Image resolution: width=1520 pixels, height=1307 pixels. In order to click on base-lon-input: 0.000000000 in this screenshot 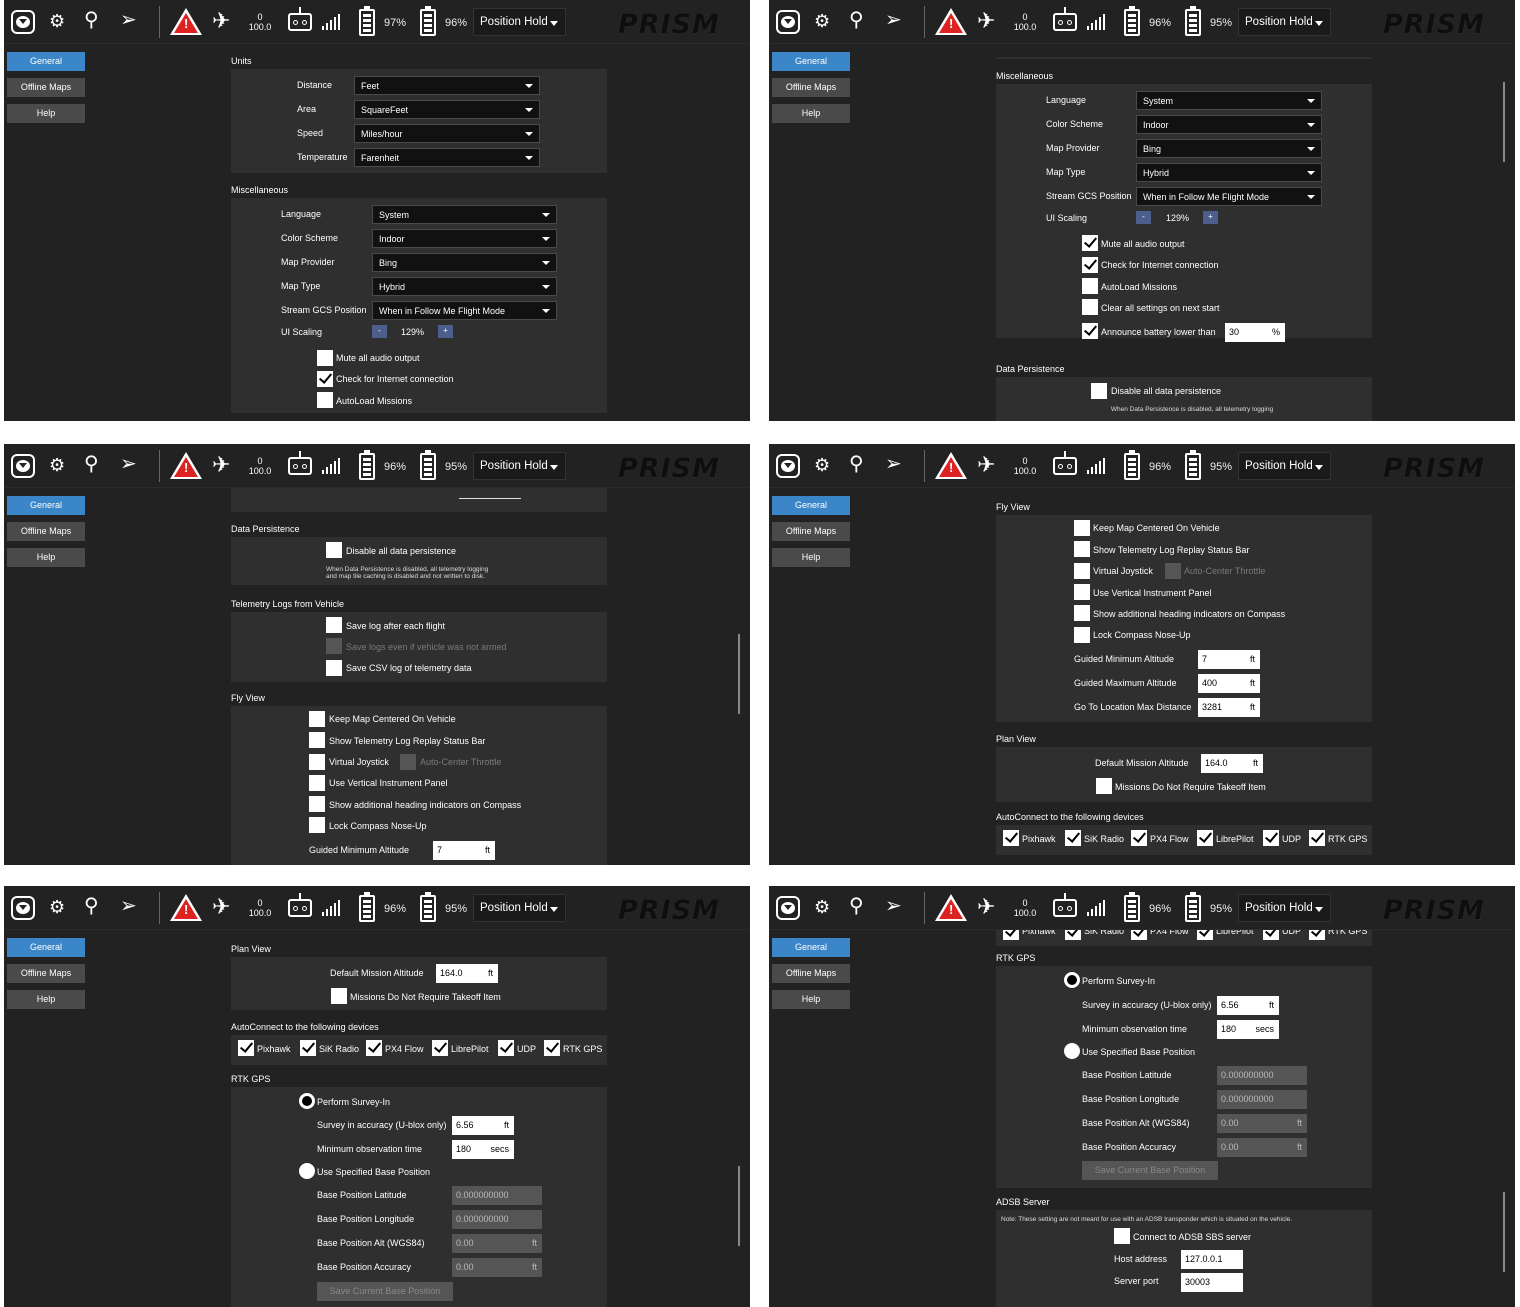, I will do `click(1262, 1099)`.